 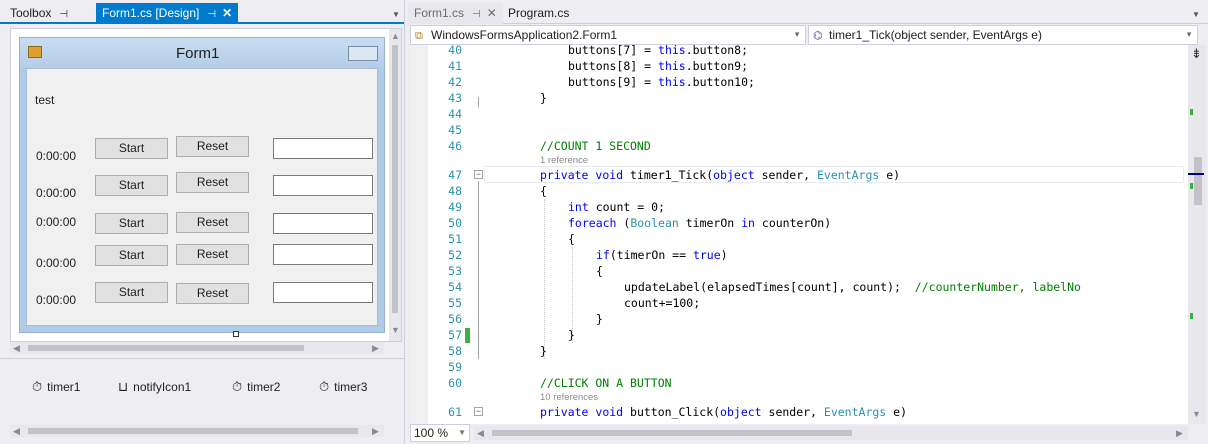 What do you see at coordinates (151, 13) in the screenshot?
I see `tab-form1-design-label: Form1.cs [Design]` at bounding box center [151, 13].